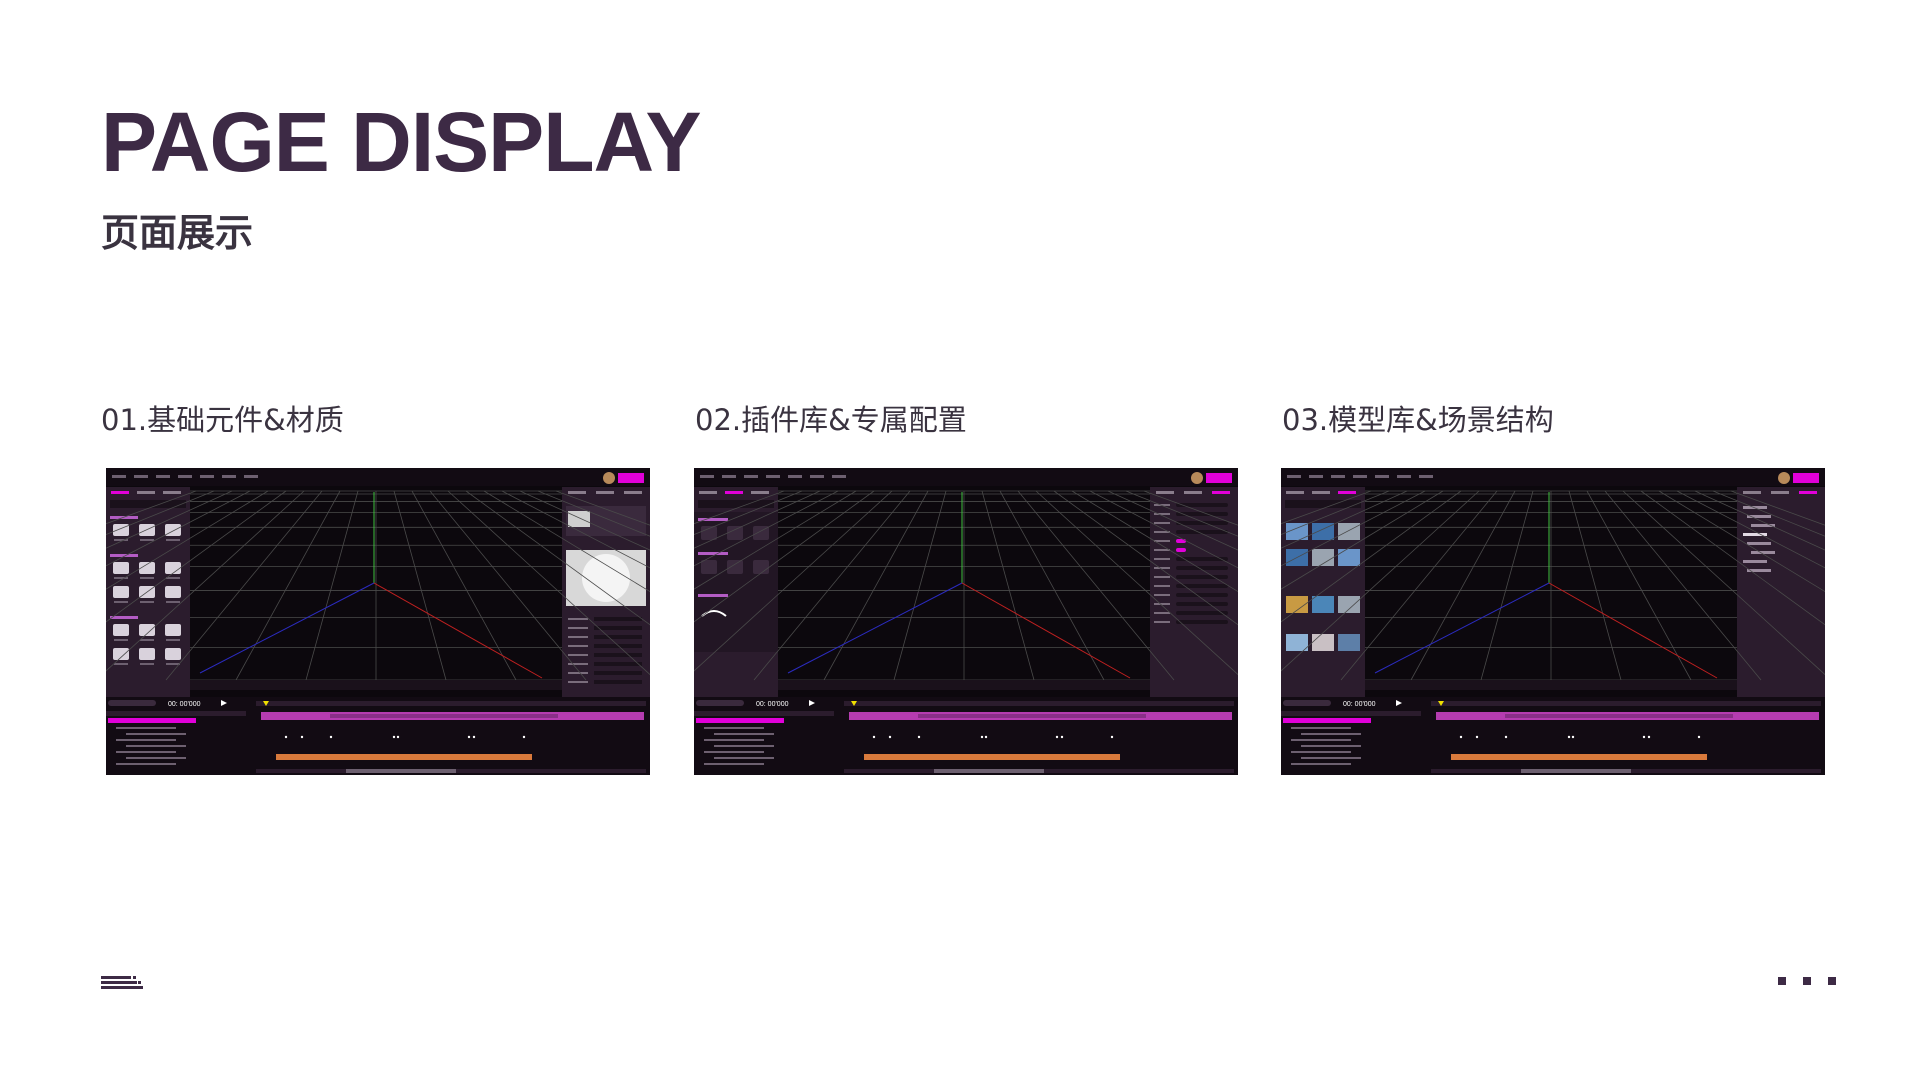 This screenshot has width=1920, height=1080. What do you see at coordinates (177, 233) in the screenshot?
I see `page-subtitle: 页面展示` at bounding box center [177, 233].